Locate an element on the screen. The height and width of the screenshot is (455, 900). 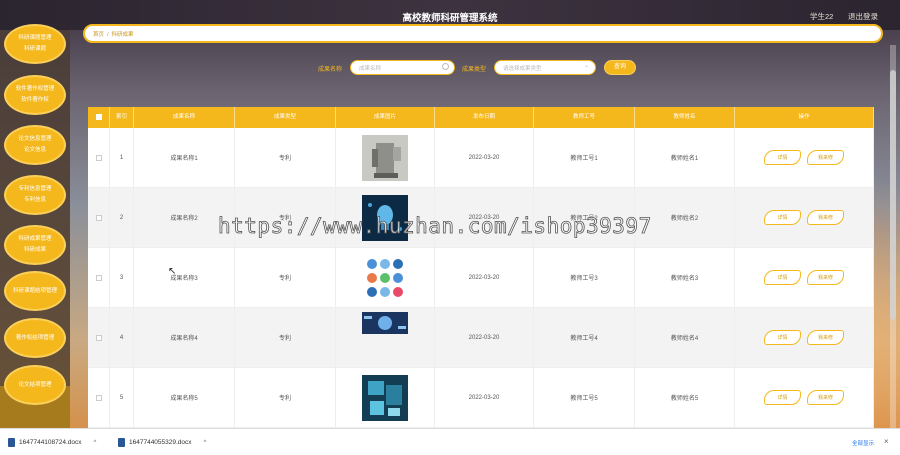
sidebar-item-patent: 专利信息管理 专利信息 is located at coordinates (35, 195).